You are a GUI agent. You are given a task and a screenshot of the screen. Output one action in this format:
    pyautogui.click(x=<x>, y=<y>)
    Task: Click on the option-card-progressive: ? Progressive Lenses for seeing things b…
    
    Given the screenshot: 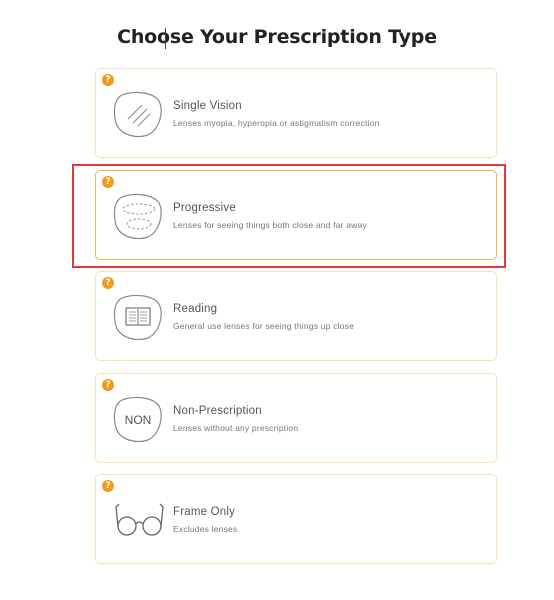 What is the action you would take?
    pyautogui.click(x=296, y=215)
    